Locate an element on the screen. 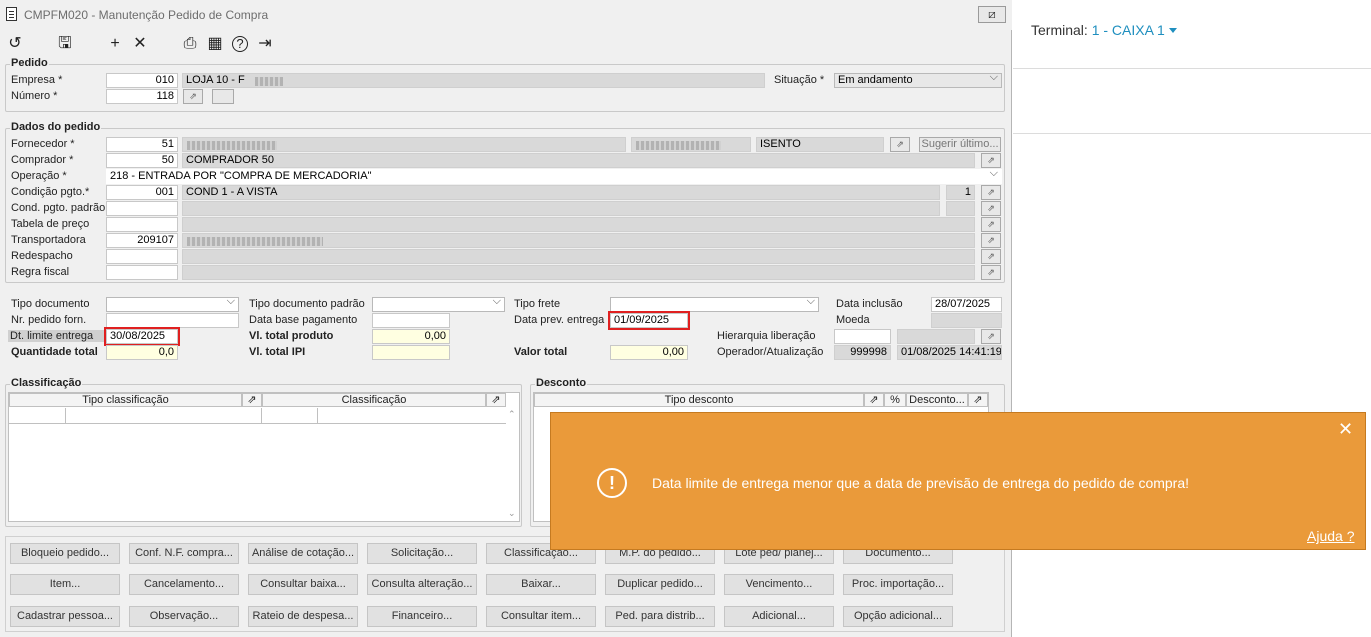  cond-padrao-code-field is located at coordinates (142, 208).